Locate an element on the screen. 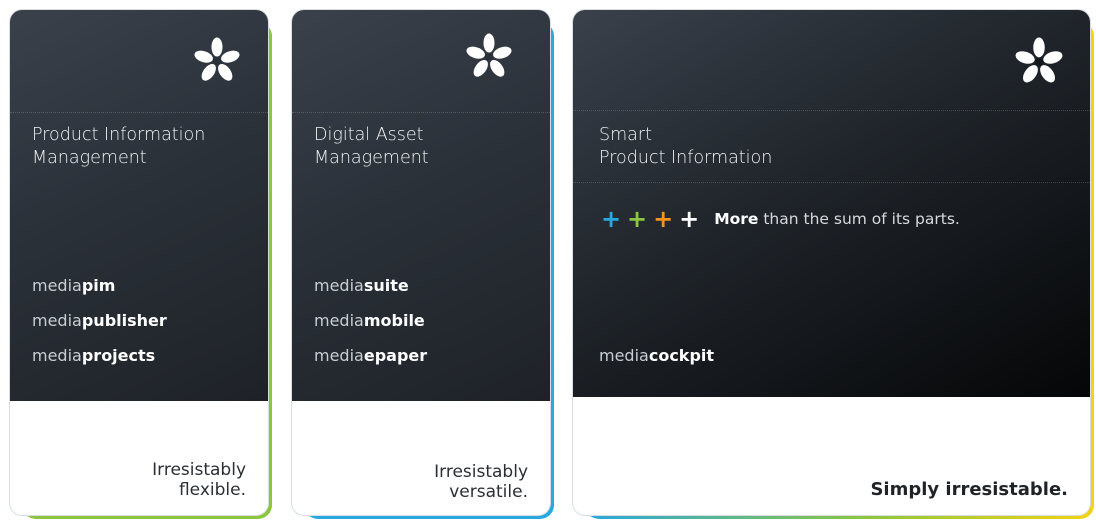  product-name: mobile is located at coordinates (394, 320).